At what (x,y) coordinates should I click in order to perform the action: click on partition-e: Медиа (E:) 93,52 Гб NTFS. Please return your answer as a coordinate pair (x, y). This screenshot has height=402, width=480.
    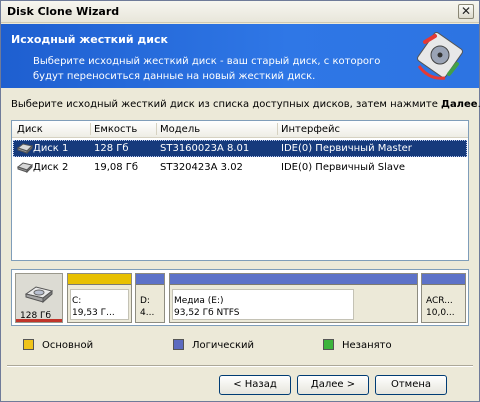
    Looking at the image, I should click on (293, 298).